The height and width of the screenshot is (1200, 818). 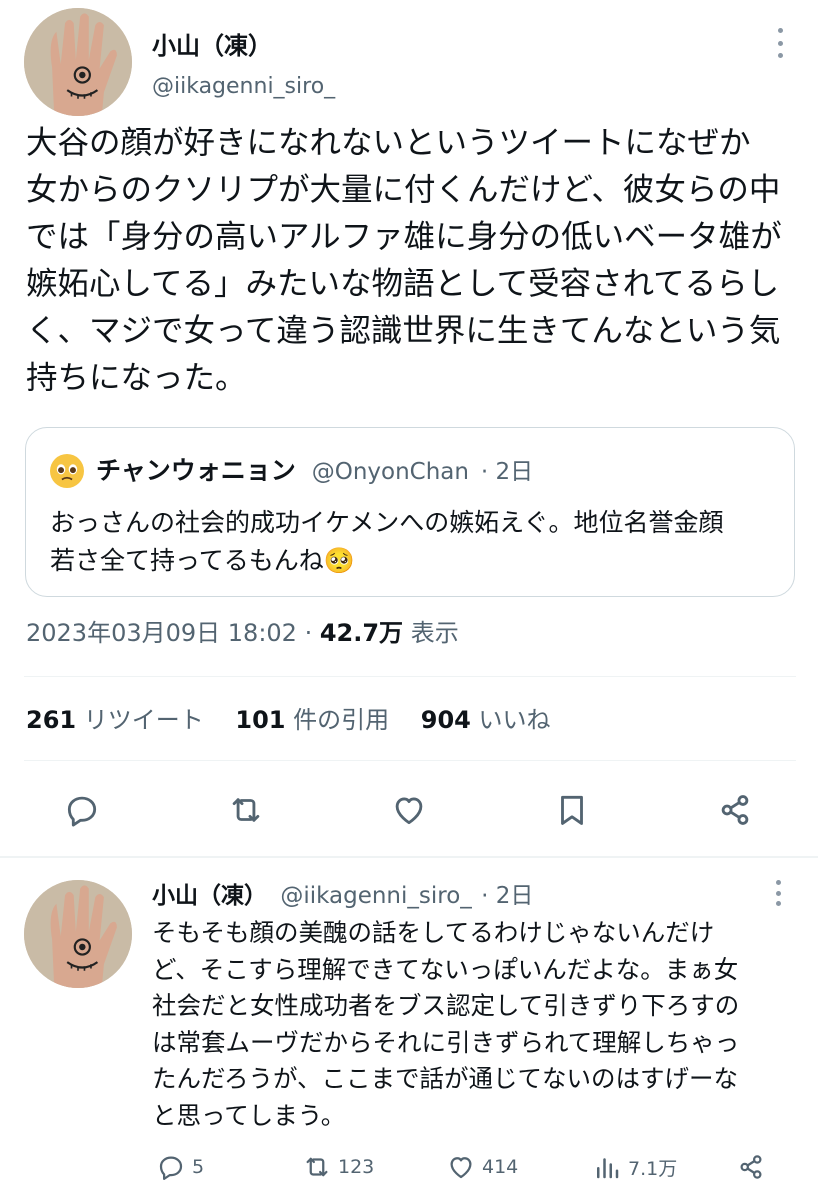 I want to click on retweet-label: リツイート, so click(x=144, y=720).